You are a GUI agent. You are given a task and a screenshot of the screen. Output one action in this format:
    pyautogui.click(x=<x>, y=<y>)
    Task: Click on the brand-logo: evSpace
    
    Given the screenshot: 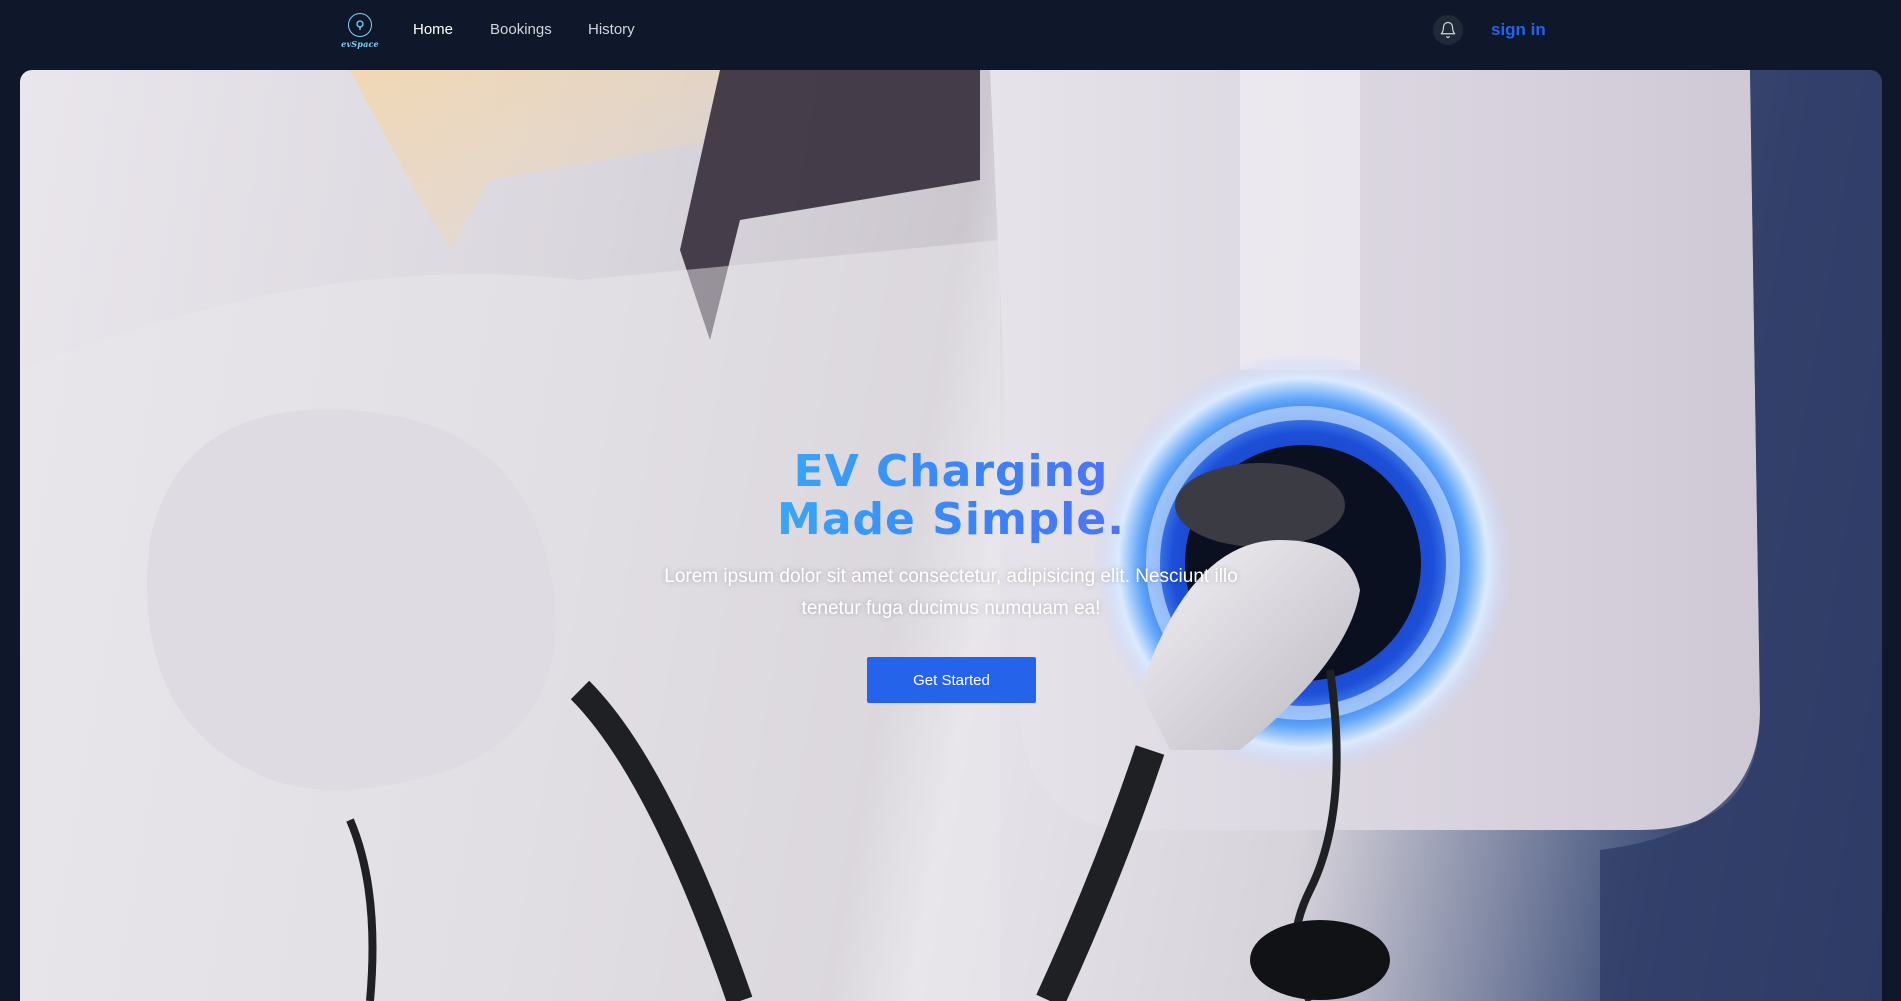 What is the action you would take?
    pyautogui.click(x=360, y=31)
    